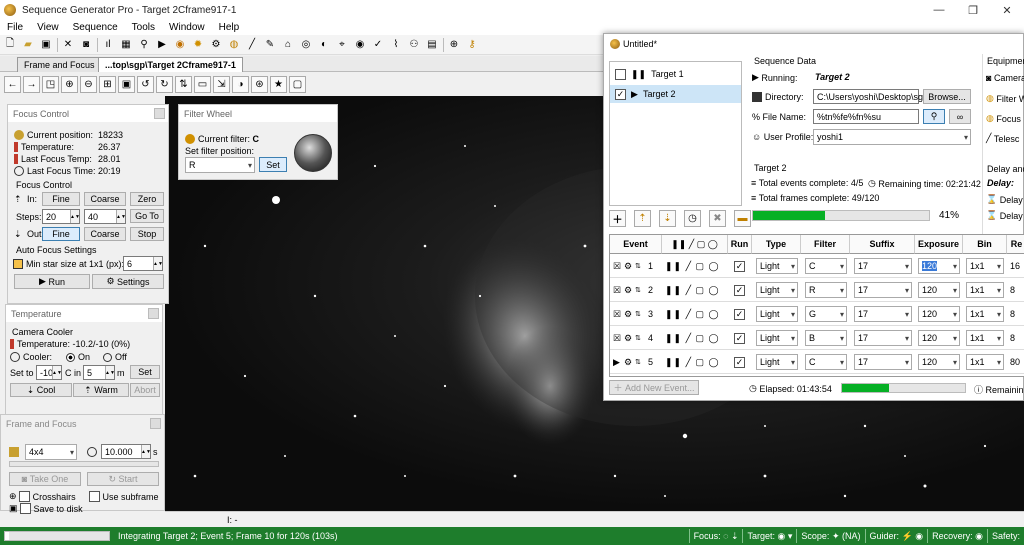 The image size is (1024, 545). What do you see at coordinates (162, 45) in the screenshot?
I see `play-icon: ▶` at bounding box center [162, 45].